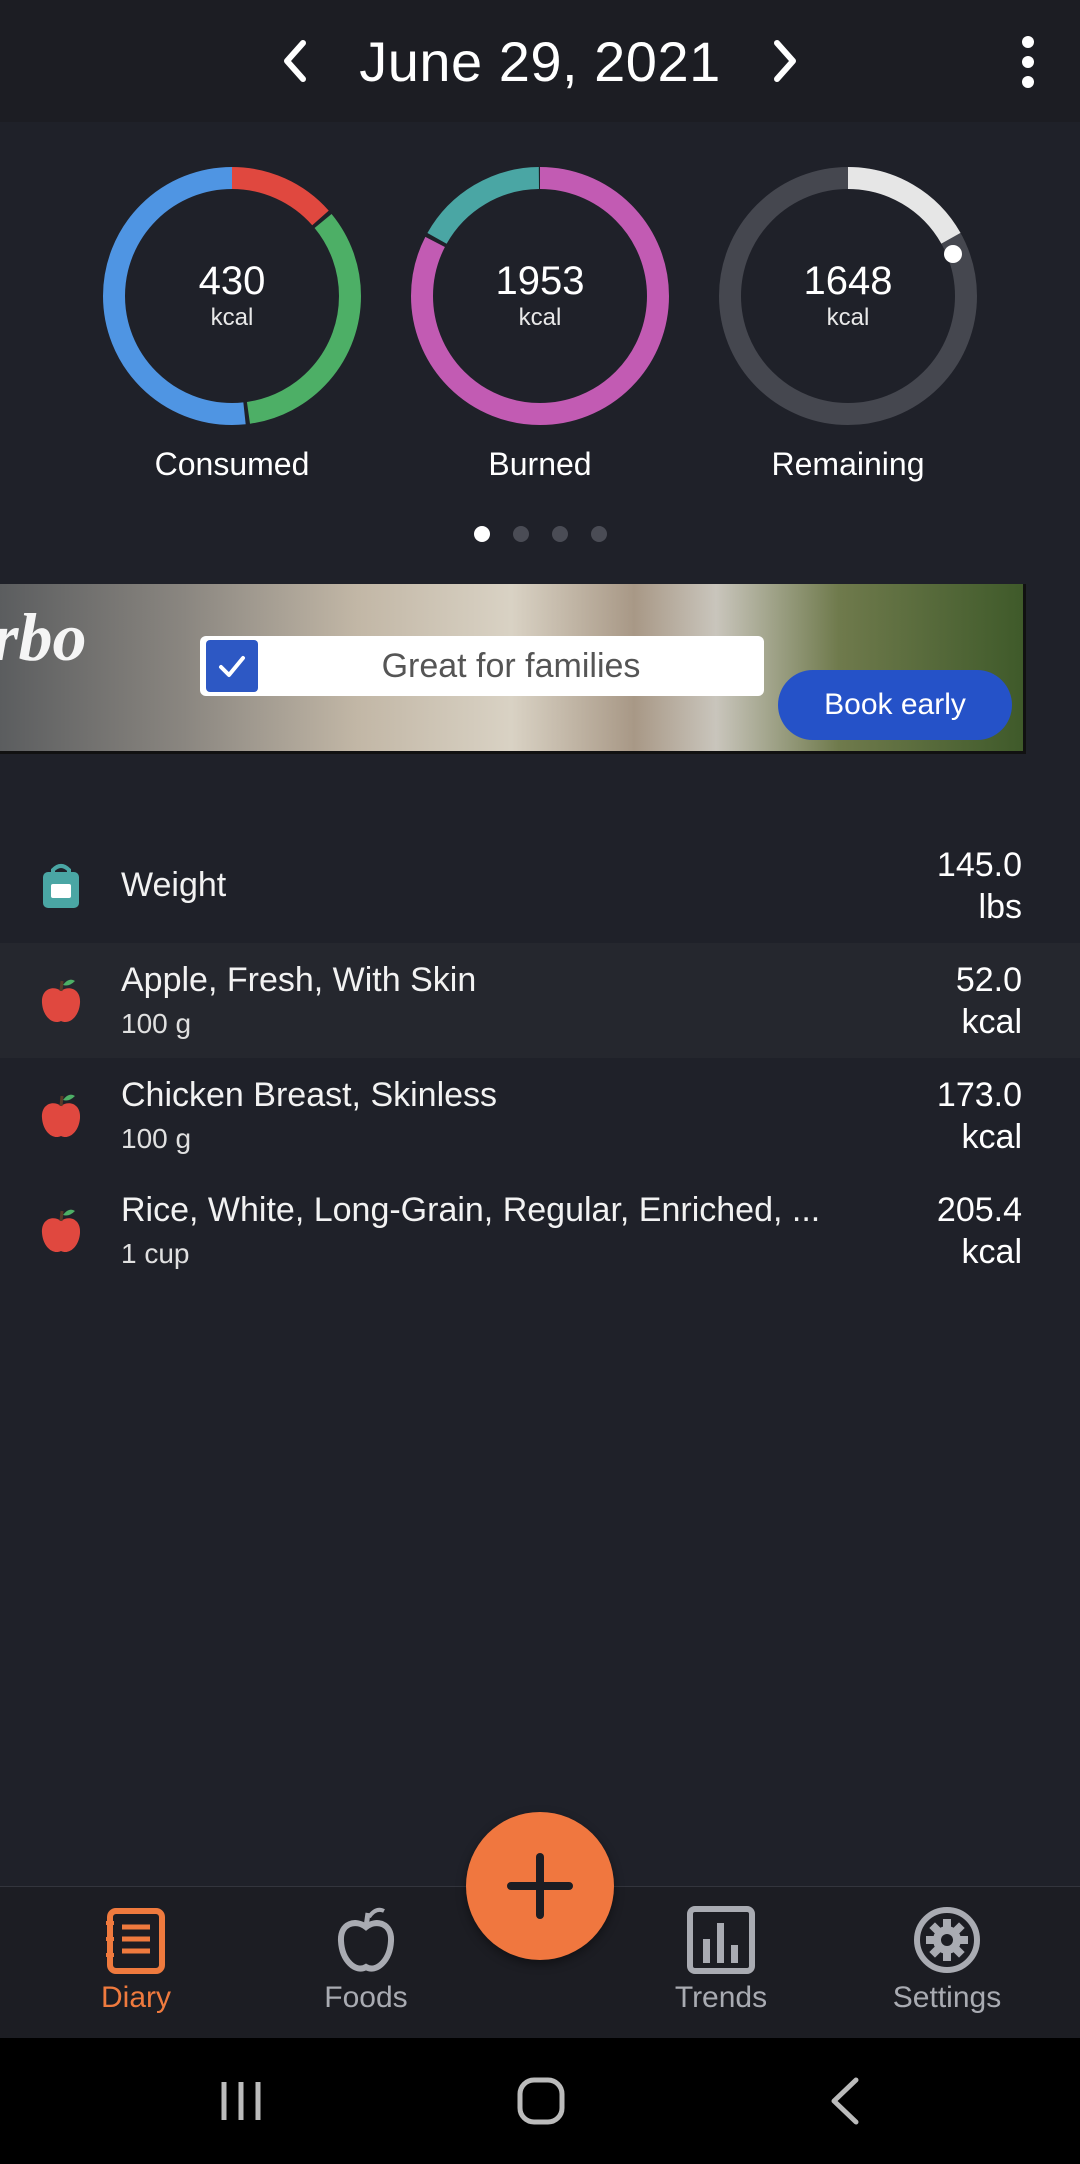  Describe the element at coordinates (540, 534) in the screenshot. I see `carousel-page-indicator` at that location.